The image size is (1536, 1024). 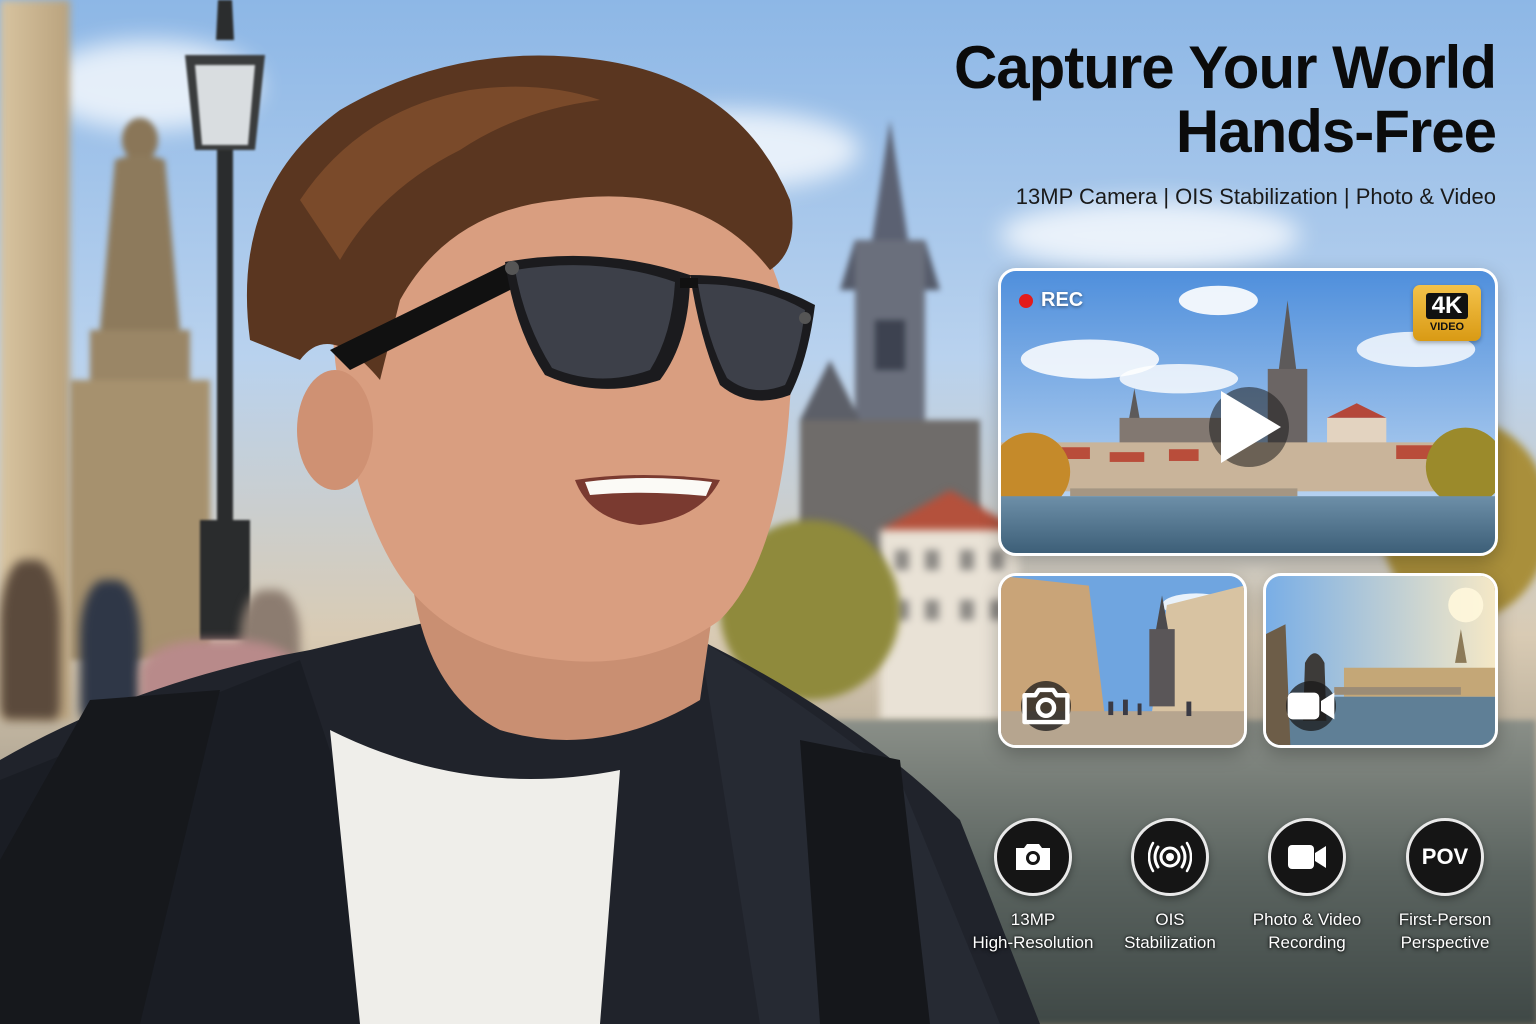 What do you see at coordinates (1062, 300) in the screenshot?
I see `rec-label: REC` at bounding box center [1062, 300].